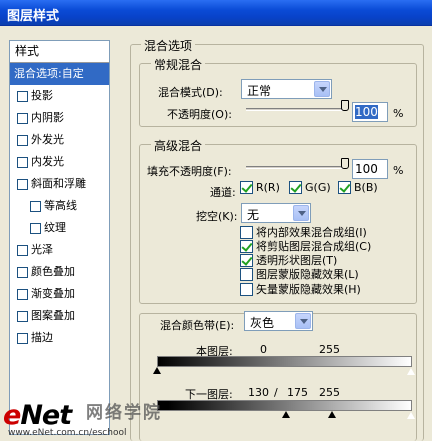 Image resolution: width=432 pixels, height=441 pixels. What do you see at coordinates (370, 169) in the screenshot?
I see `fill-opacity-input: 100` at bounding box center [370, 169].